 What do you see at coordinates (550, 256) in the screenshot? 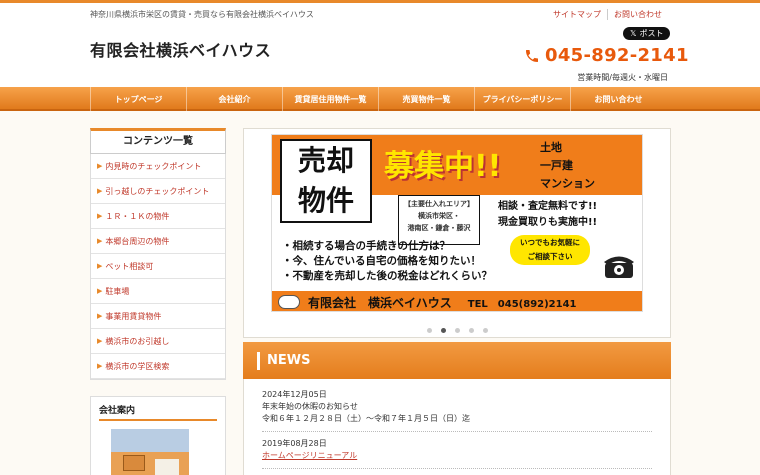
I see `banner-cta-line2: ご相談下さい` at bounding box center [550, 256].